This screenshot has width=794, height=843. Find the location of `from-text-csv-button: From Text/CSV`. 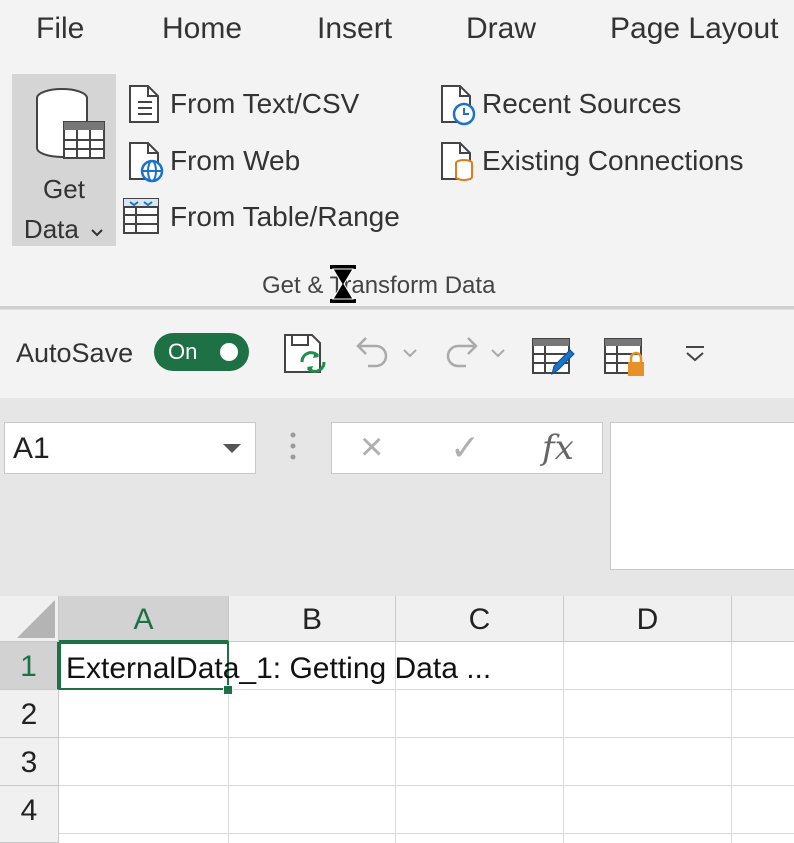

from-text-csv-button: From Text/CSV is located at coordinates (256, 106).